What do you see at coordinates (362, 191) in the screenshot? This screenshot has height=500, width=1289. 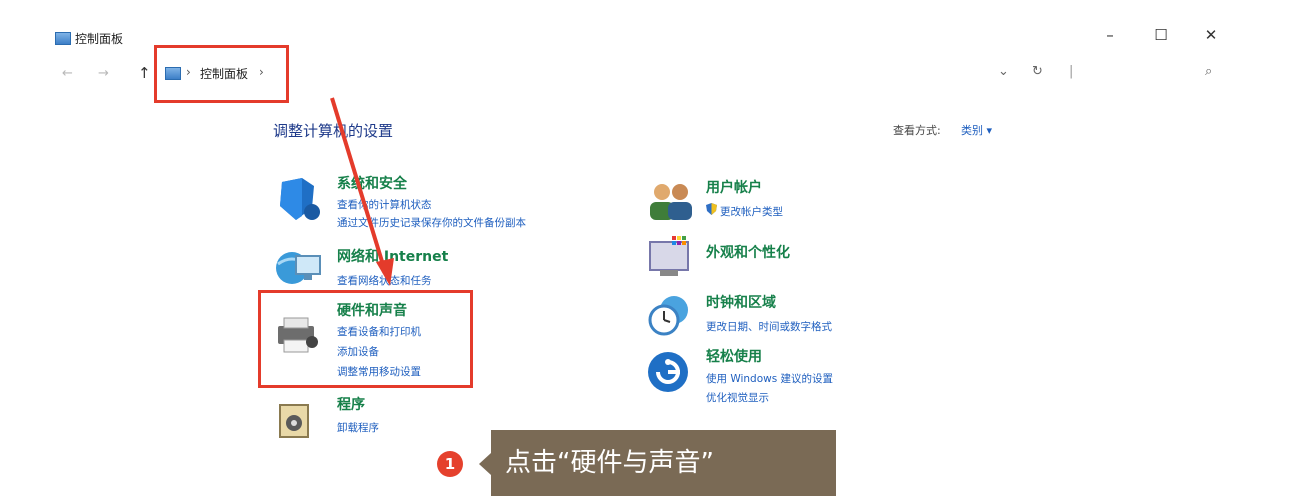 I see `annotation-arrow` at bounding box center [362, 191].